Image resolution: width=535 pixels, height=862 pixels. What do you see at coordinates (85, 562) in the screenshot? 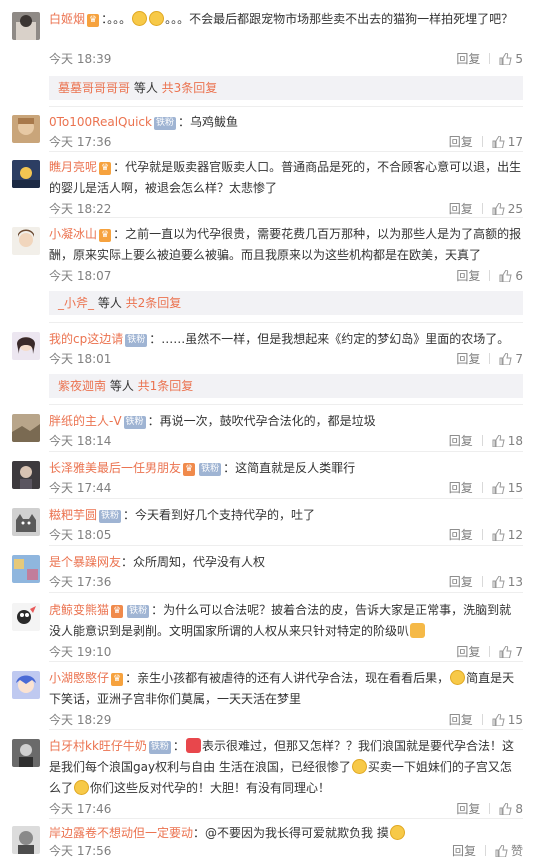
I see `username-link: 是个暴躁网友` at bounding box center [85, 562].